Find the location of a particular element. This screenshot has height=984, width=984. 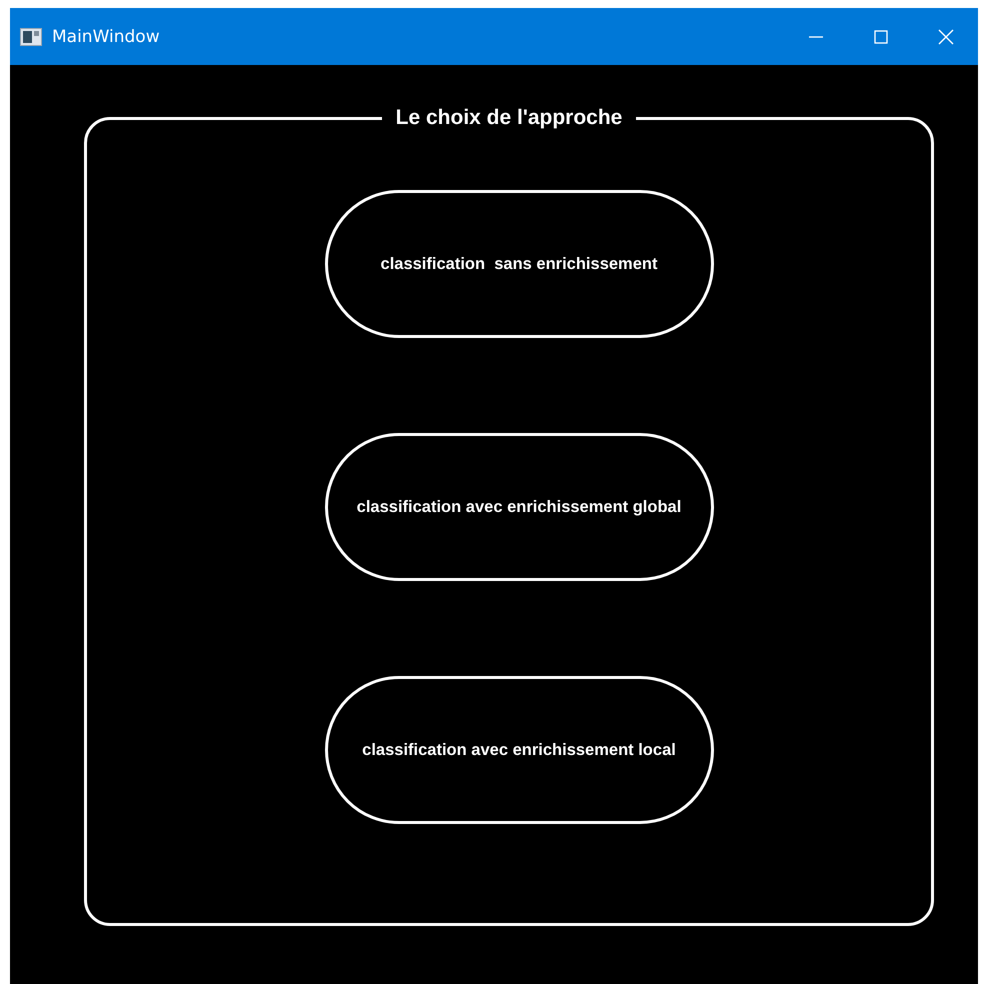

close-icon is located at coordinates (946, 36).